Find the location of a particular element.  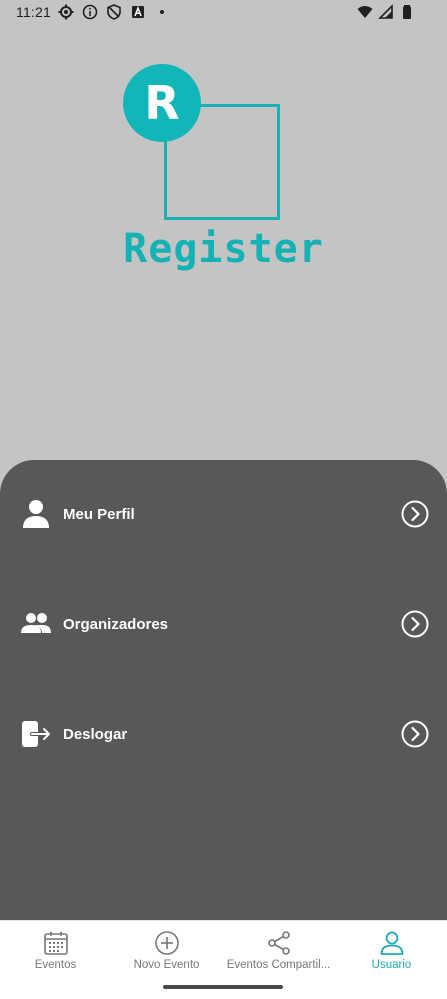

menu-label: Meu Perfil is located at coordinates (99, 514).